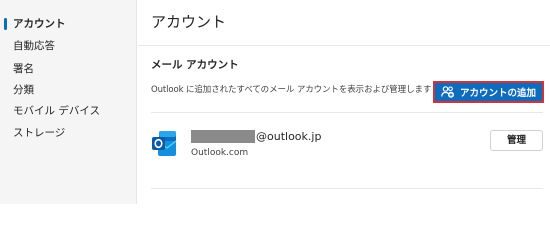 The width and height of the screenshot is (550, 240). What do you see at coordinates (23, 90) in the screenshot?
I see `sidebar-item-label: 分類` at bounding box center [23, 90].